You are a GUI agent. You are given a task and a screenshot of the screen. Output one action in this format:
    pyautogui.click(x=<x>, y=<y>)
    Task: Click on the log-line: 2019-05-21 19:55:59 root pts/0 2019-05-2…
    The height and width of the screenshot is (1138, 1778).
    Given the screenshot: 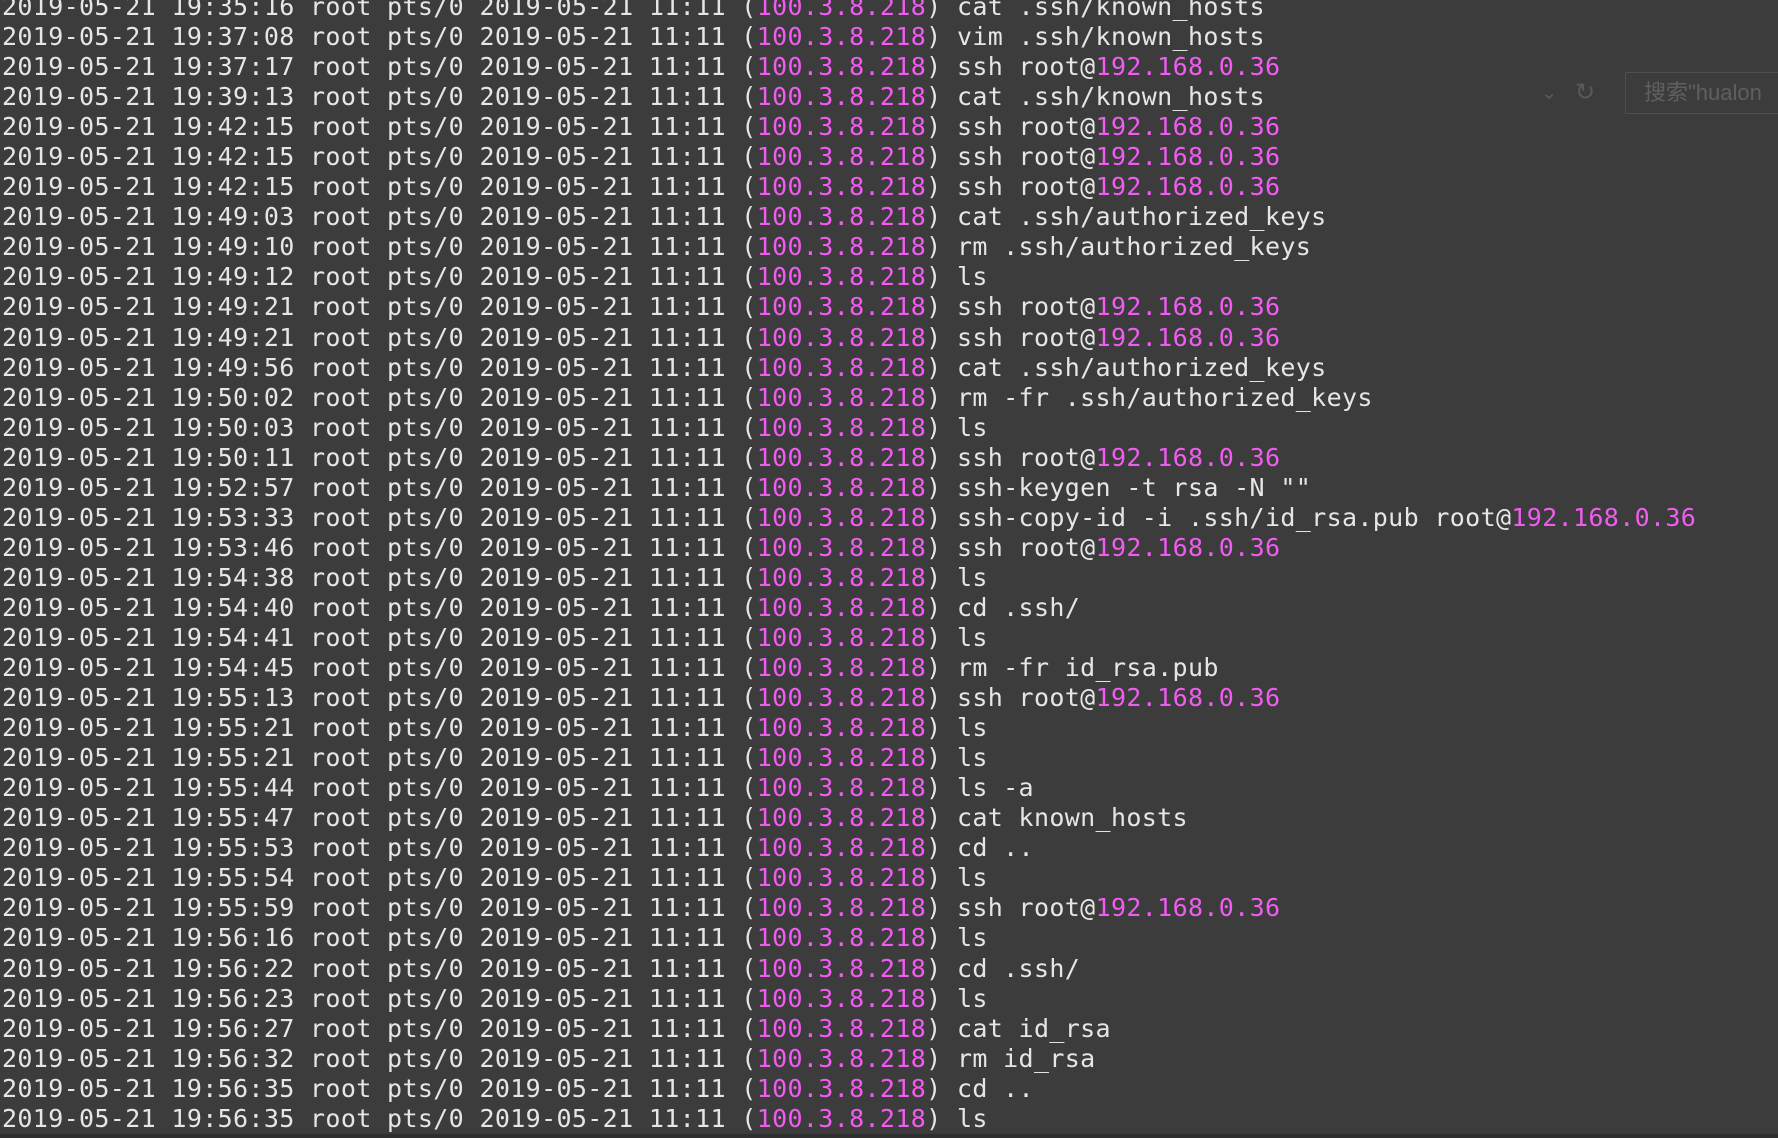 What is the action you would take?
    pyautogui.click(x=641, y=908)
    